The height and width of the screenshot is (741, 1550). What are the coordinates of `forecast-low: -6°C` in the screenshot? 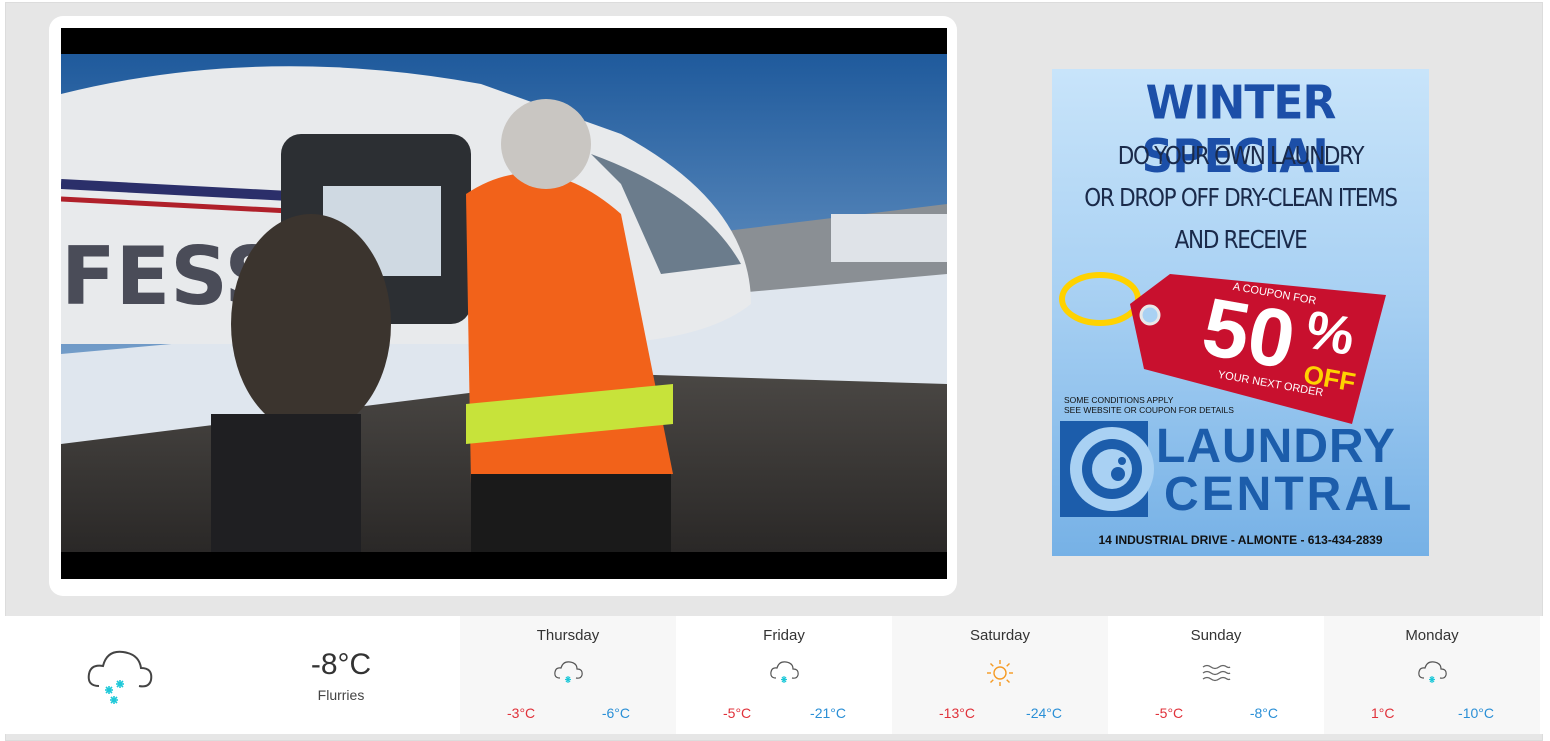 It's located at (615, 713).